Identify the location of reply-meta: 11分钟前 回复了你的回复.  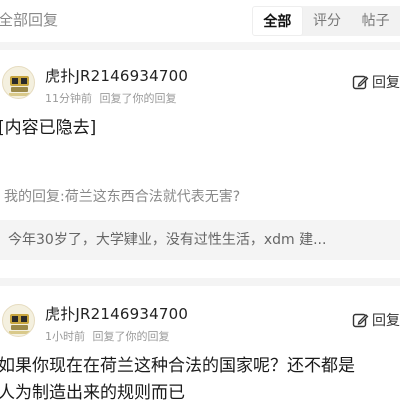
(113, 98).